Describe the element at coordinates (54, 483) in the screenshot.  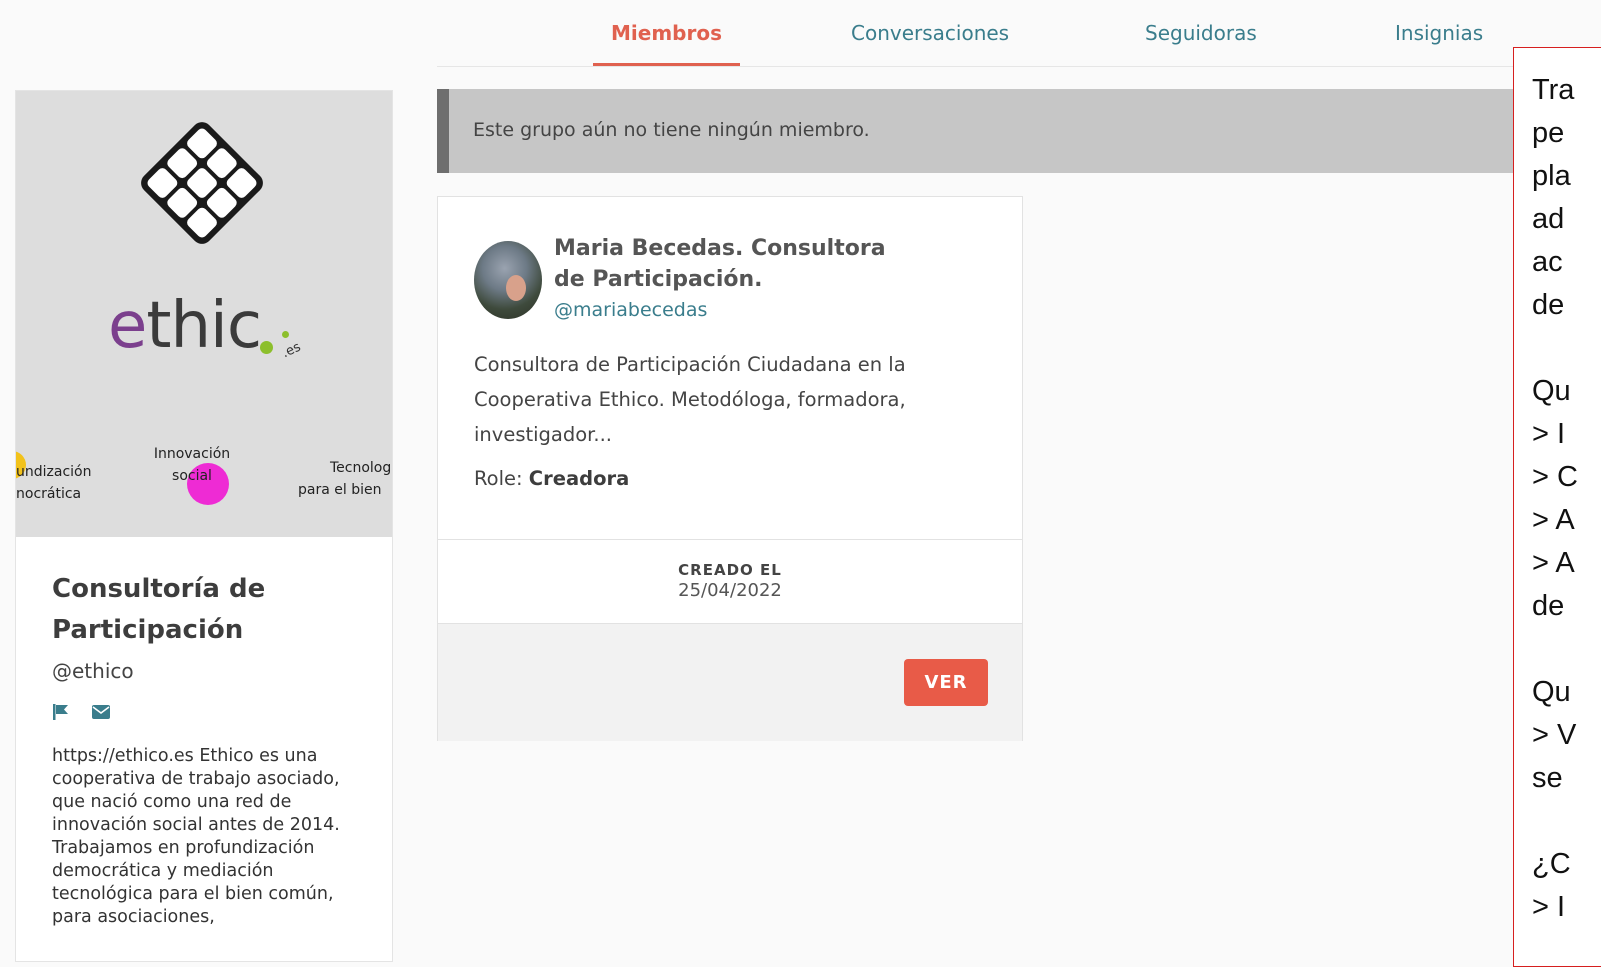
I see `banner-label-left: undización nocrática` at that location.